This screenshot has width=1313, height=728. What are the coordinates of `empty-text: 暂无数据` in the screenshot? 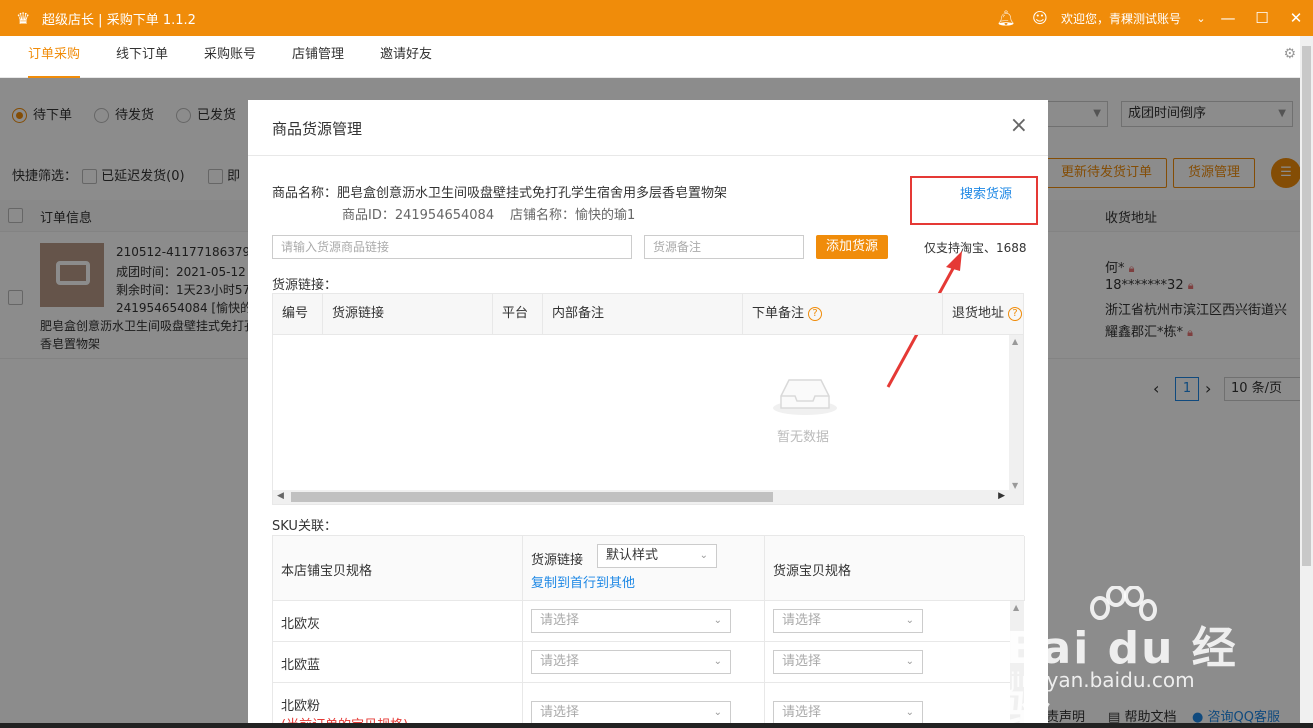 It's located at (803, 437).